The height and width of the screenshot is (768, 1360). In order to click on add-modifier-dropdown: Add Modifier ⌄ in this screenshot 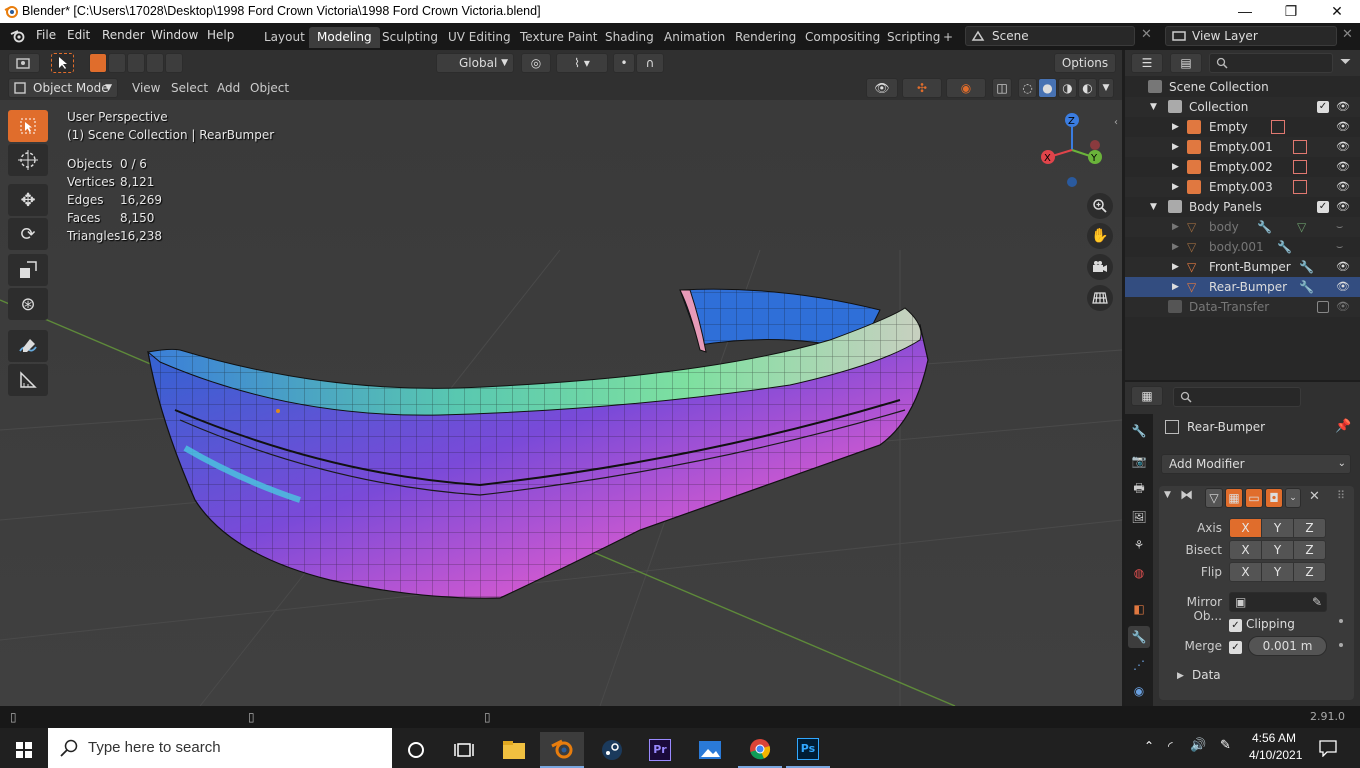, I will do `click(1256, 464)`.